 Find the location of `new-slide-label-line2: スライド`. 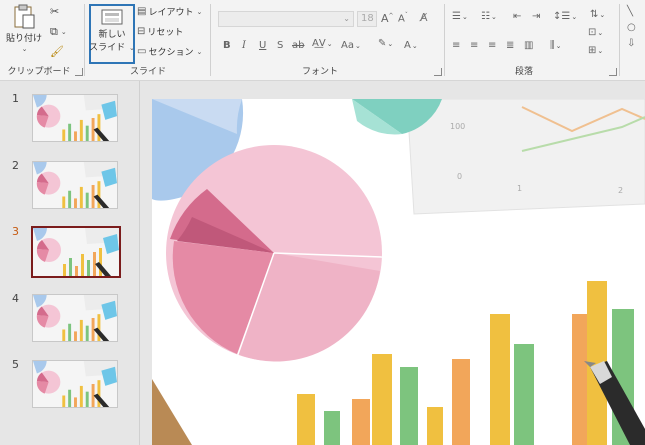

new-slide-label-line2: スライド is located at coordinates (107, 48).